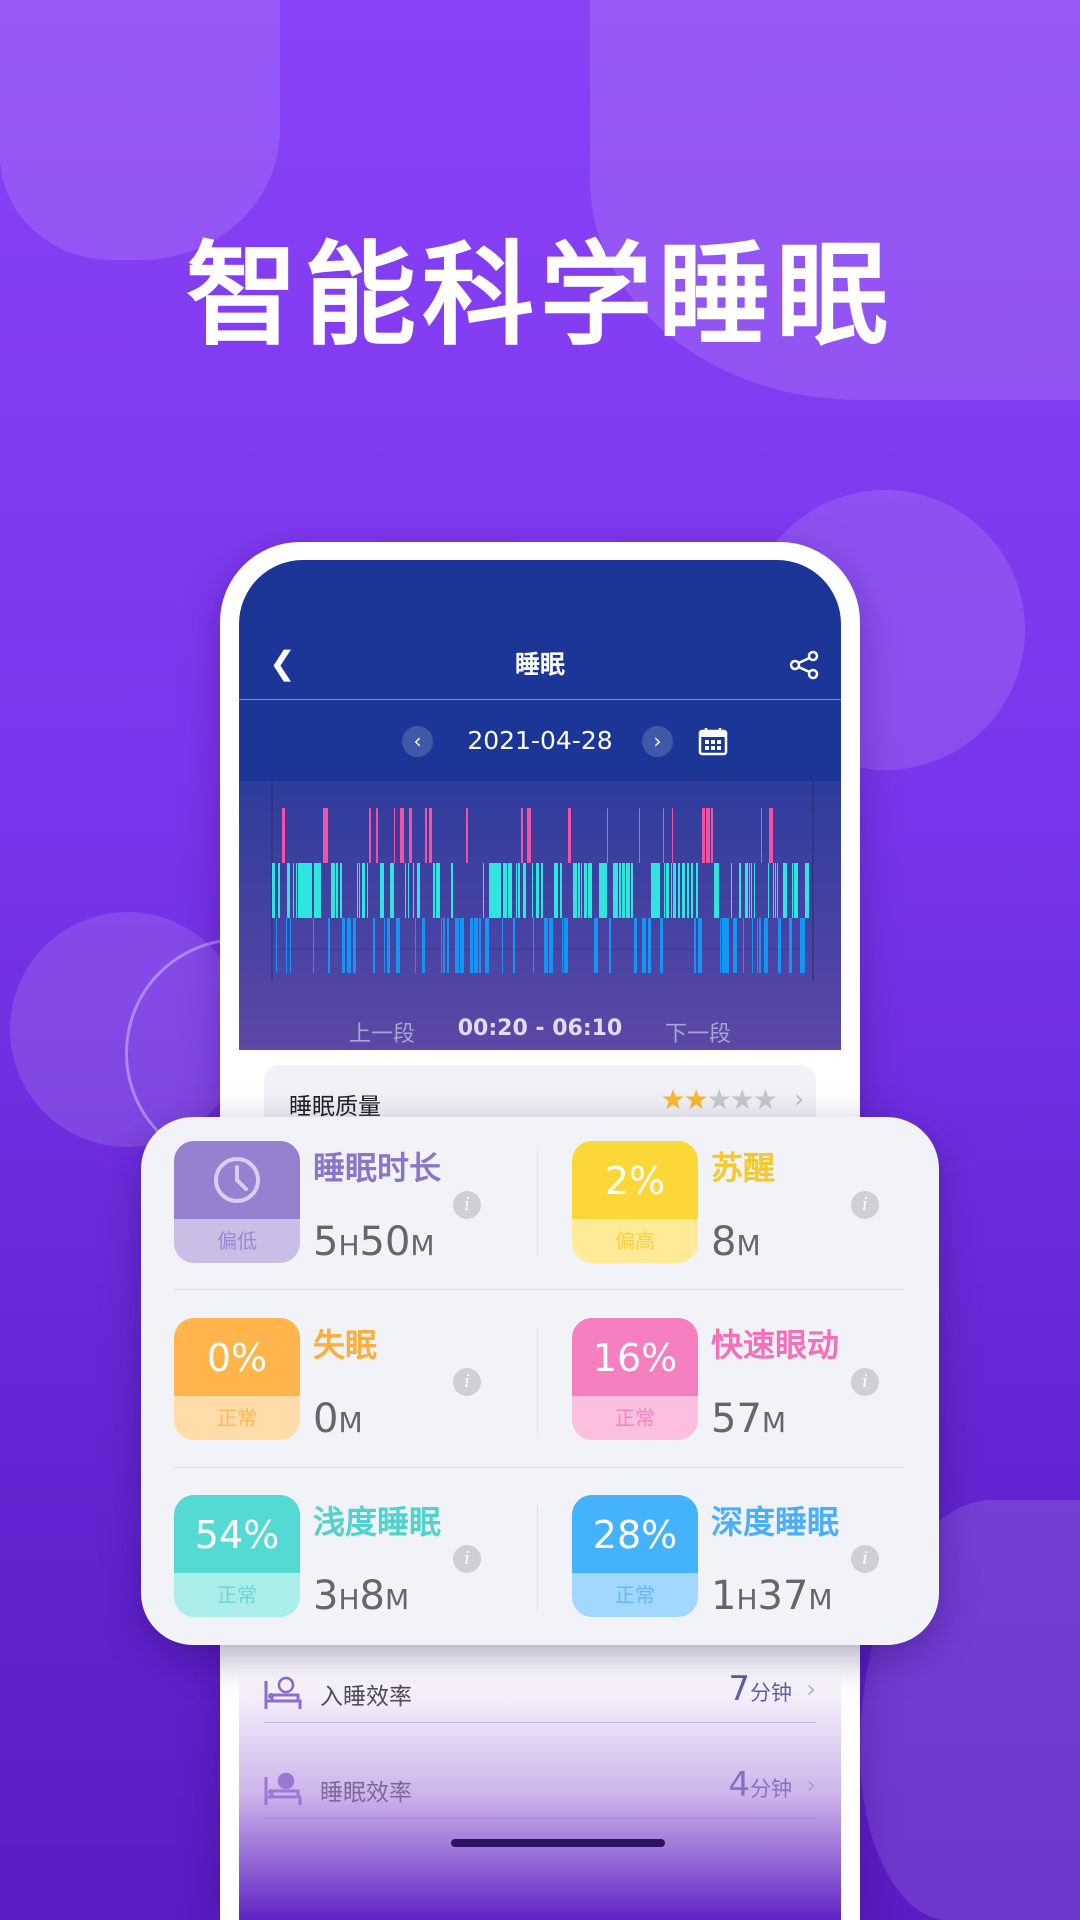  Describe the element at coordinates (698, 1032) in the screenshot. I see `next-segment-button: 下一段` at that location.